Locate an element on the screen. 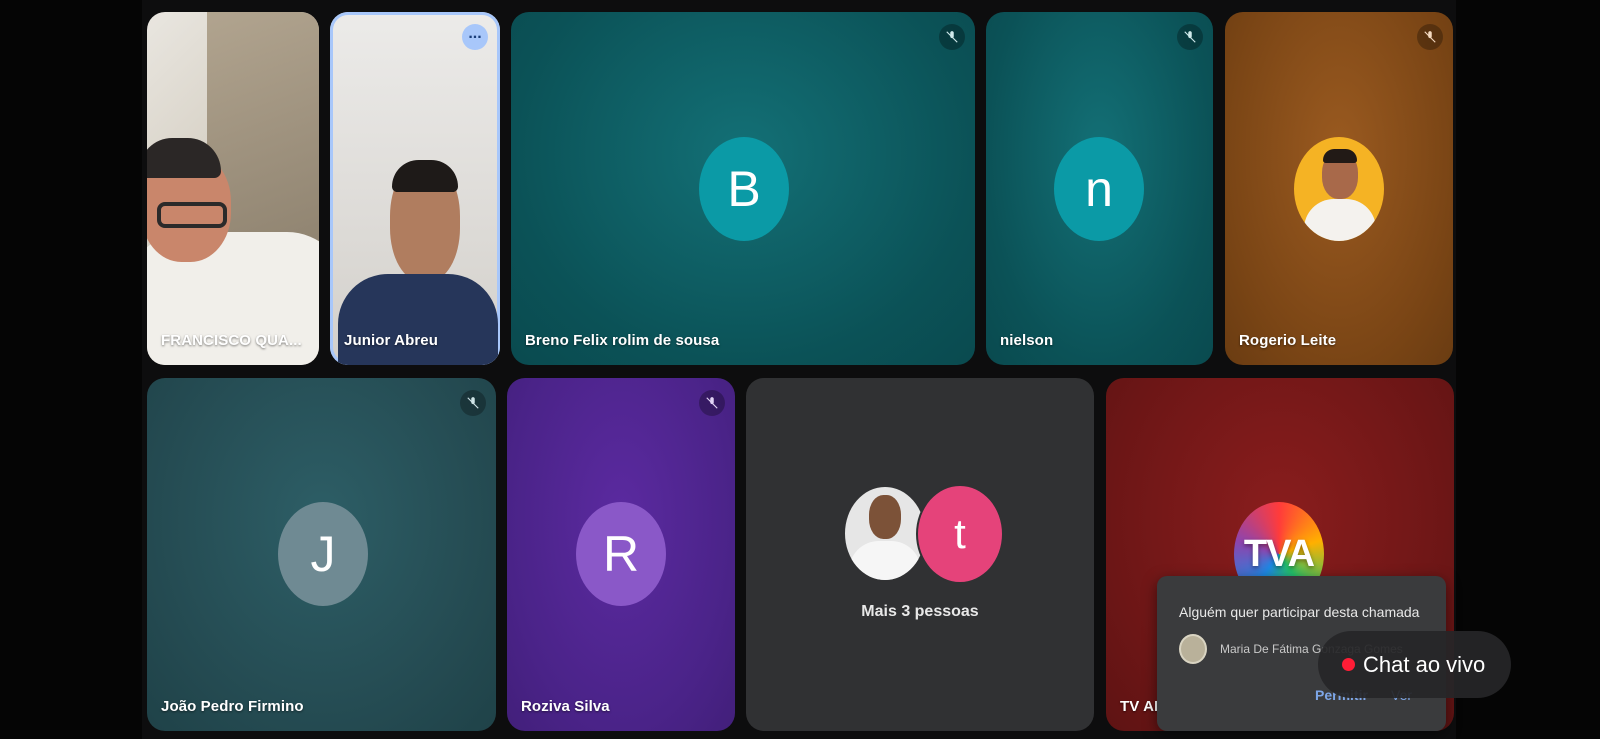 This screenshot has height=739, width=1600. participant-avatar: t is located at coordinates (960, 534).